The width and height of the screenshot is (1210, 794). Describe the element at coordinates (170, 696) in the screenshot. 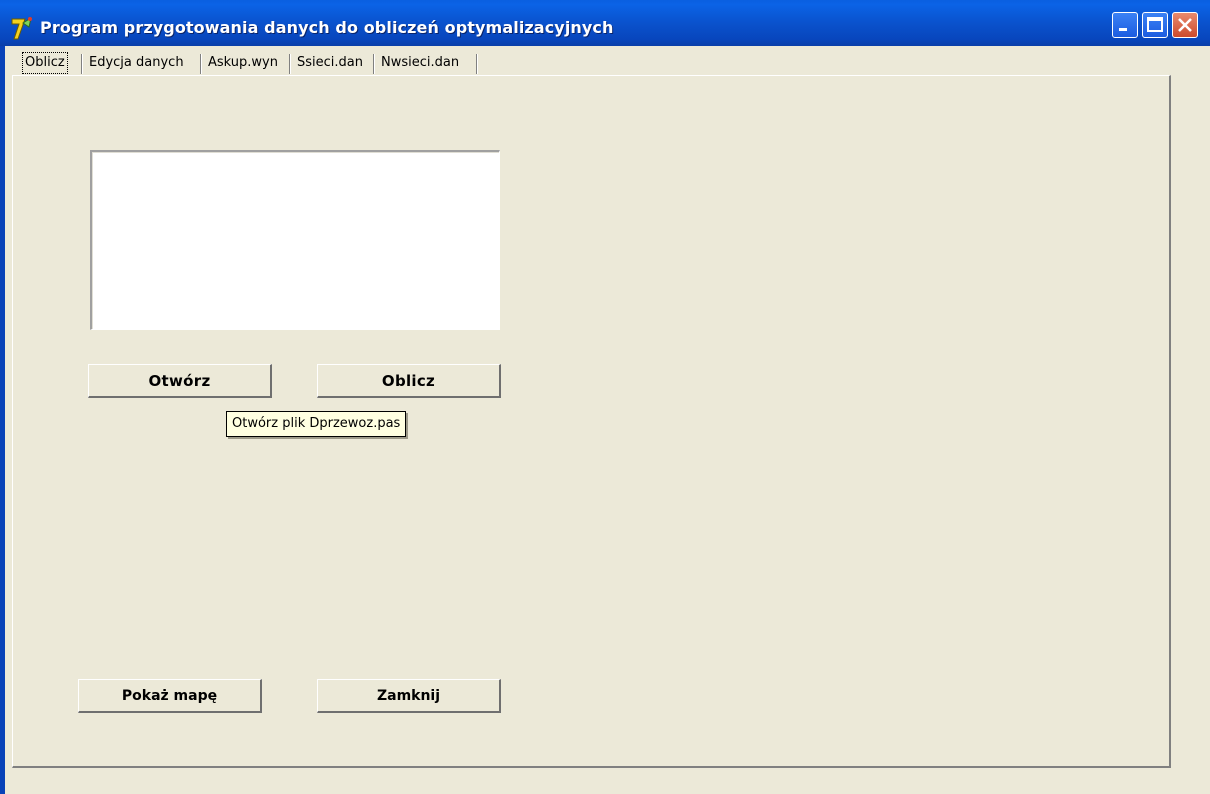

I see `pokaz-mape-button: Pokaż mapę` at that location.